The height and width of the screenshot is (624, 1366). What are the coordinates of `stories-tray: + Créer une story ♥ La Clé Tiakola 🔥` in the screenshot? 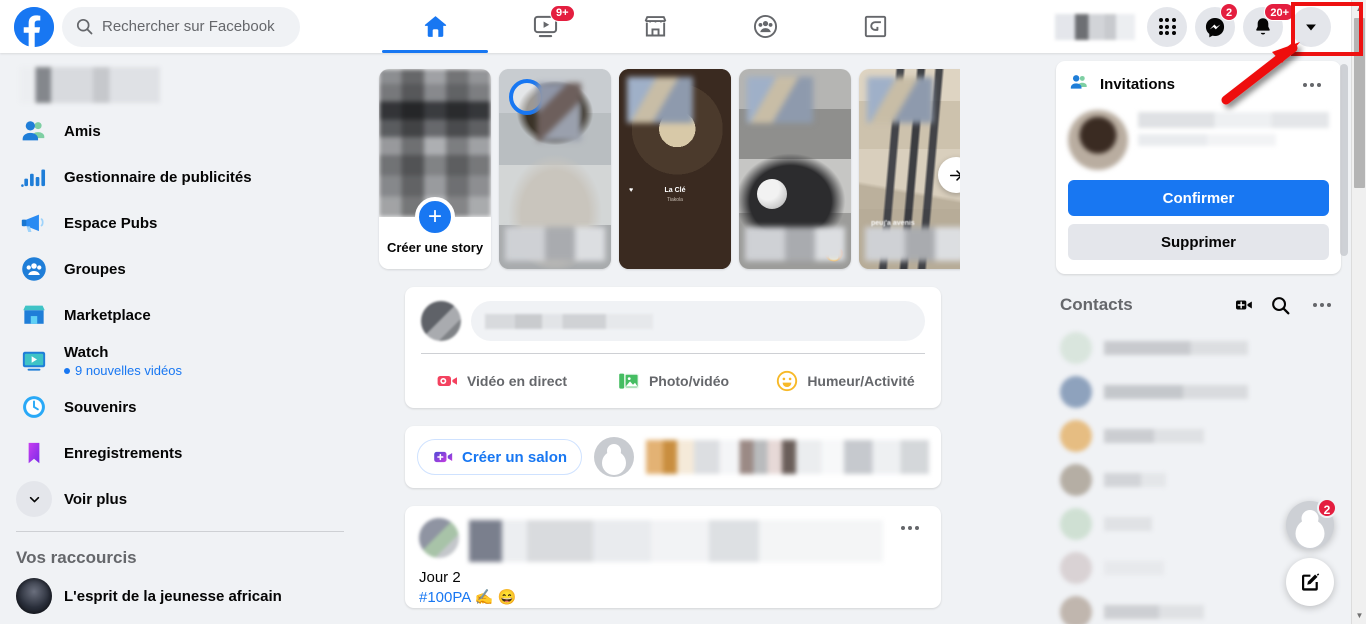 It's located at (660, 169).